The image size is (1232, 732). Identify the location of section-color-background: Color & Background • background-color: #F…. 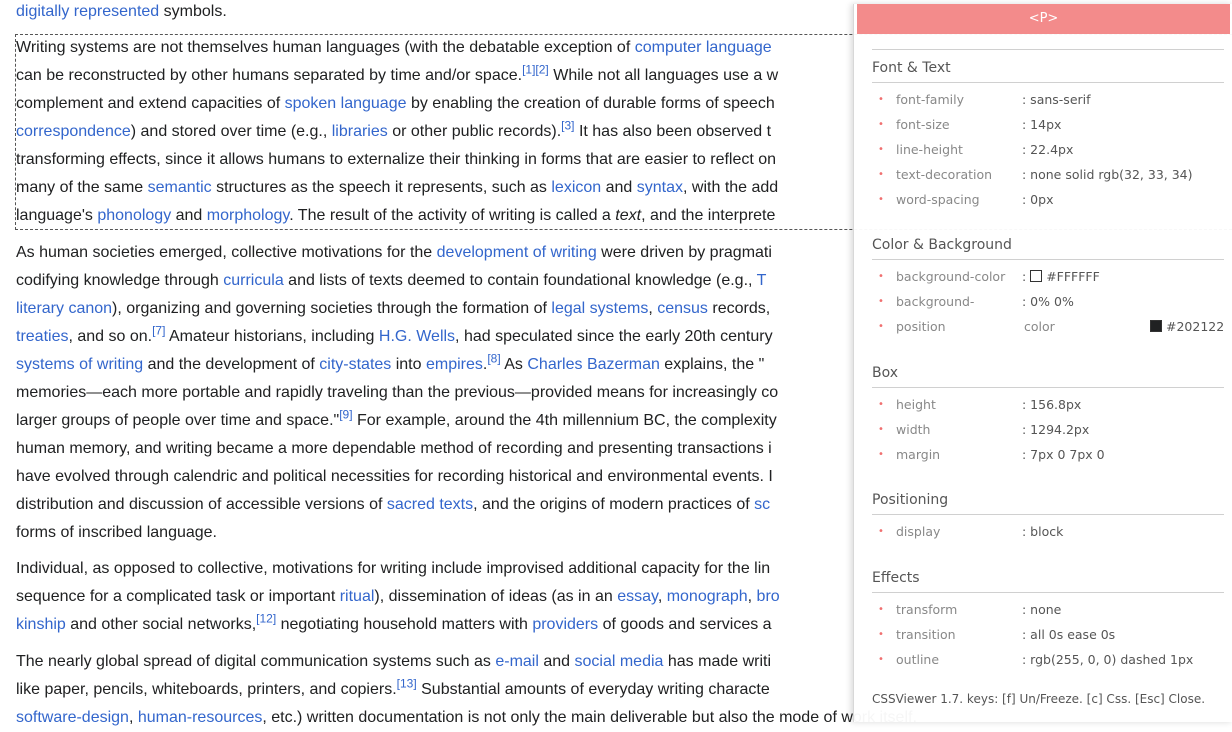
(1048, 288).